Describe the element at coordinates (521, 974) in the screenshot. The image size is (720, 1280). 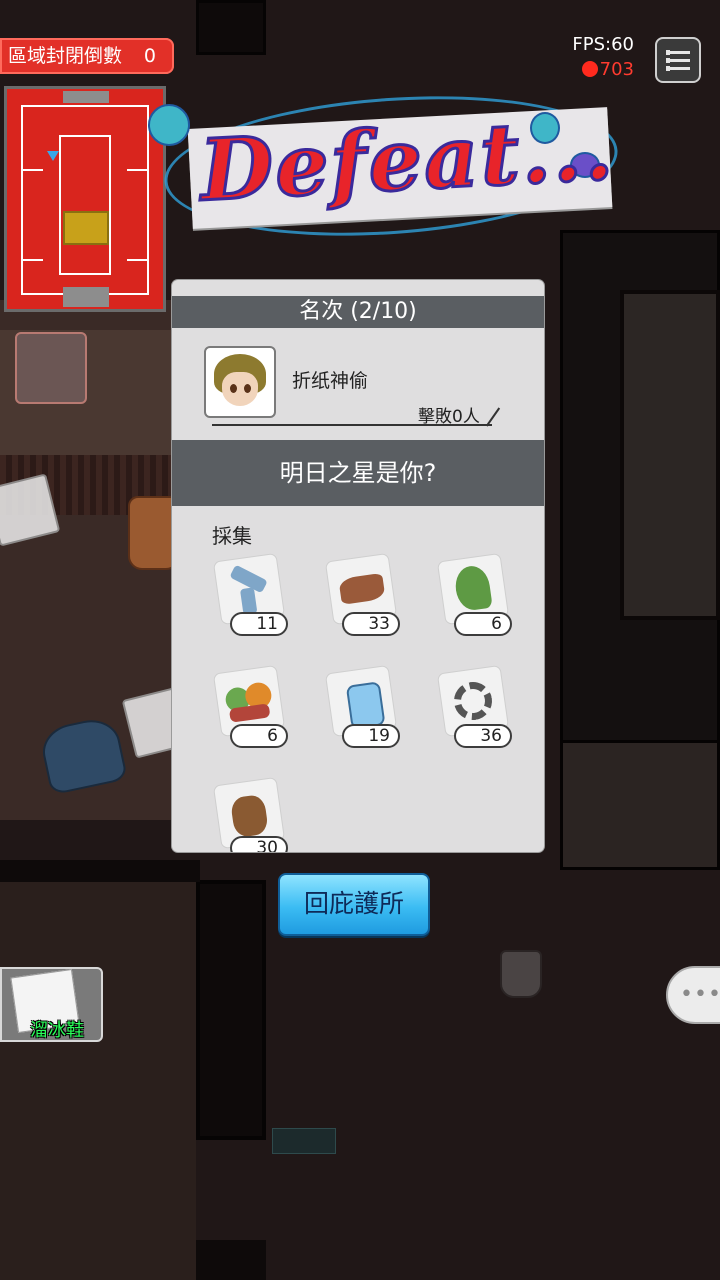
I see `bucket-prop` at that location.